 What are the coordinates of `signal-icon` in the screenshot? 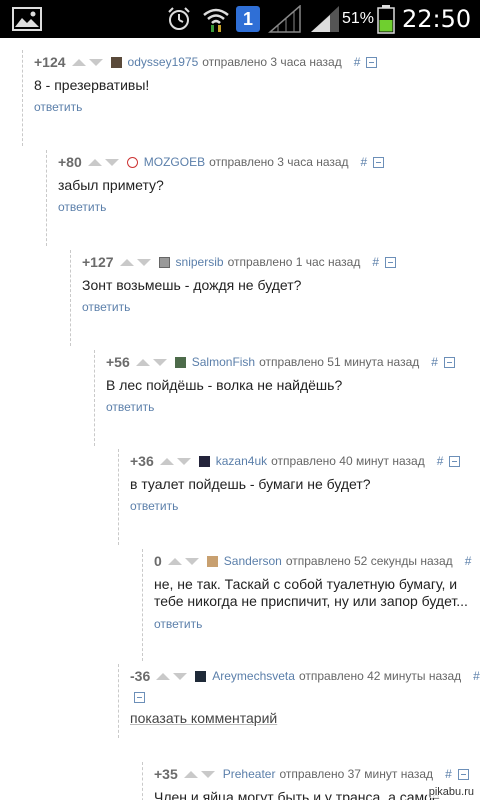 It's located at (325, 19).